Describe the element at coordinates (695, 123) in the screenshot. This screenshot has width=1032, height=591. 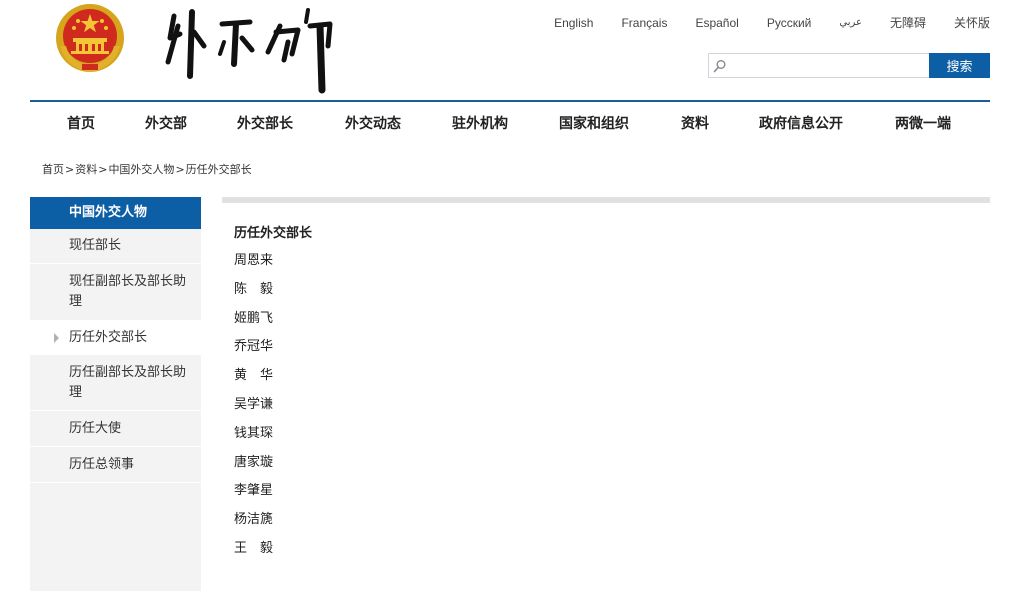
I see `nav-item-resources: 资料` at that location.